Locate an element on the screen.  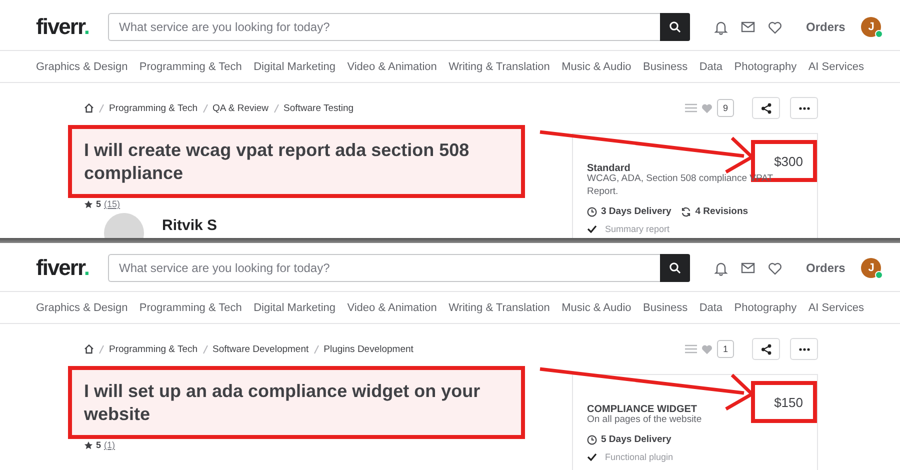
package-description: On all pages of the website is located at coordinates (645, 419).